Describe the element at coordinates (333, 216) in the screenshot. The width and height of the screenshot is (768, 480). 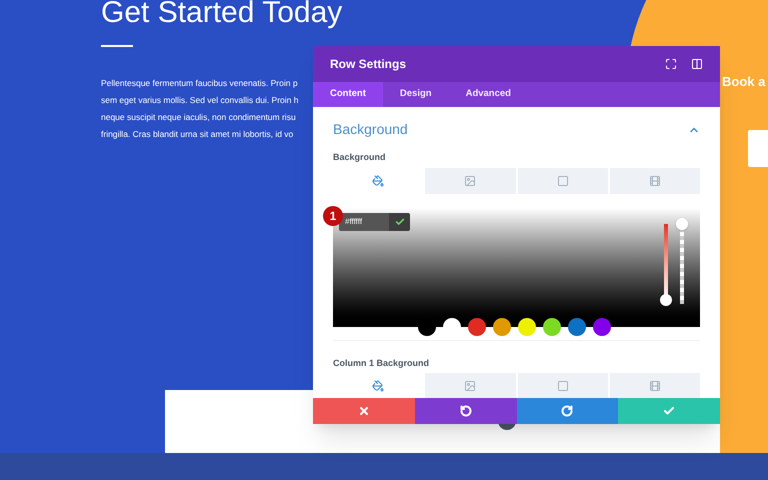
I see `step-badge: 1` at that location.